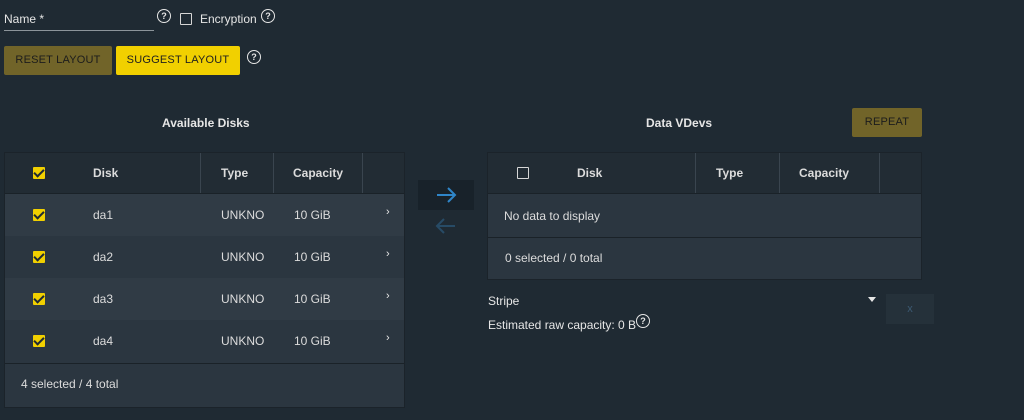  I want to click on estimated-capacity: Estimated raw capacity: 0 B, so click(562, 325).